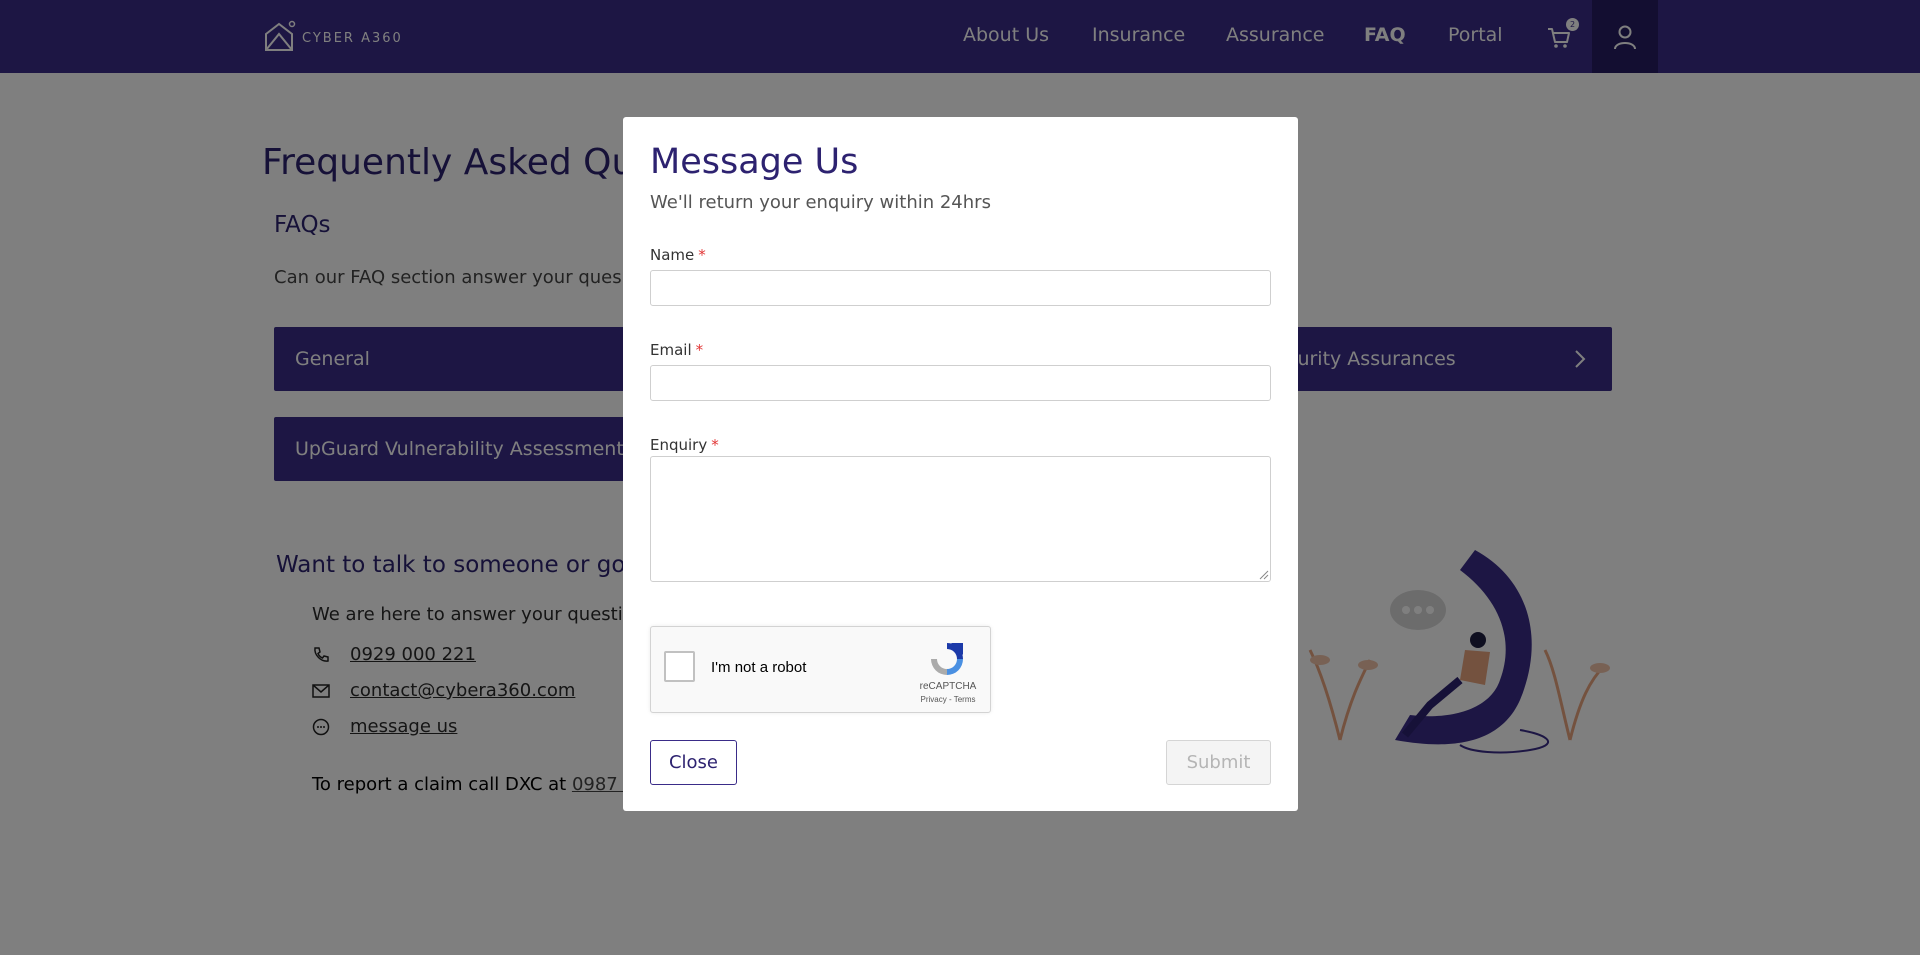  I want to click on name-input, so click(960, 288).